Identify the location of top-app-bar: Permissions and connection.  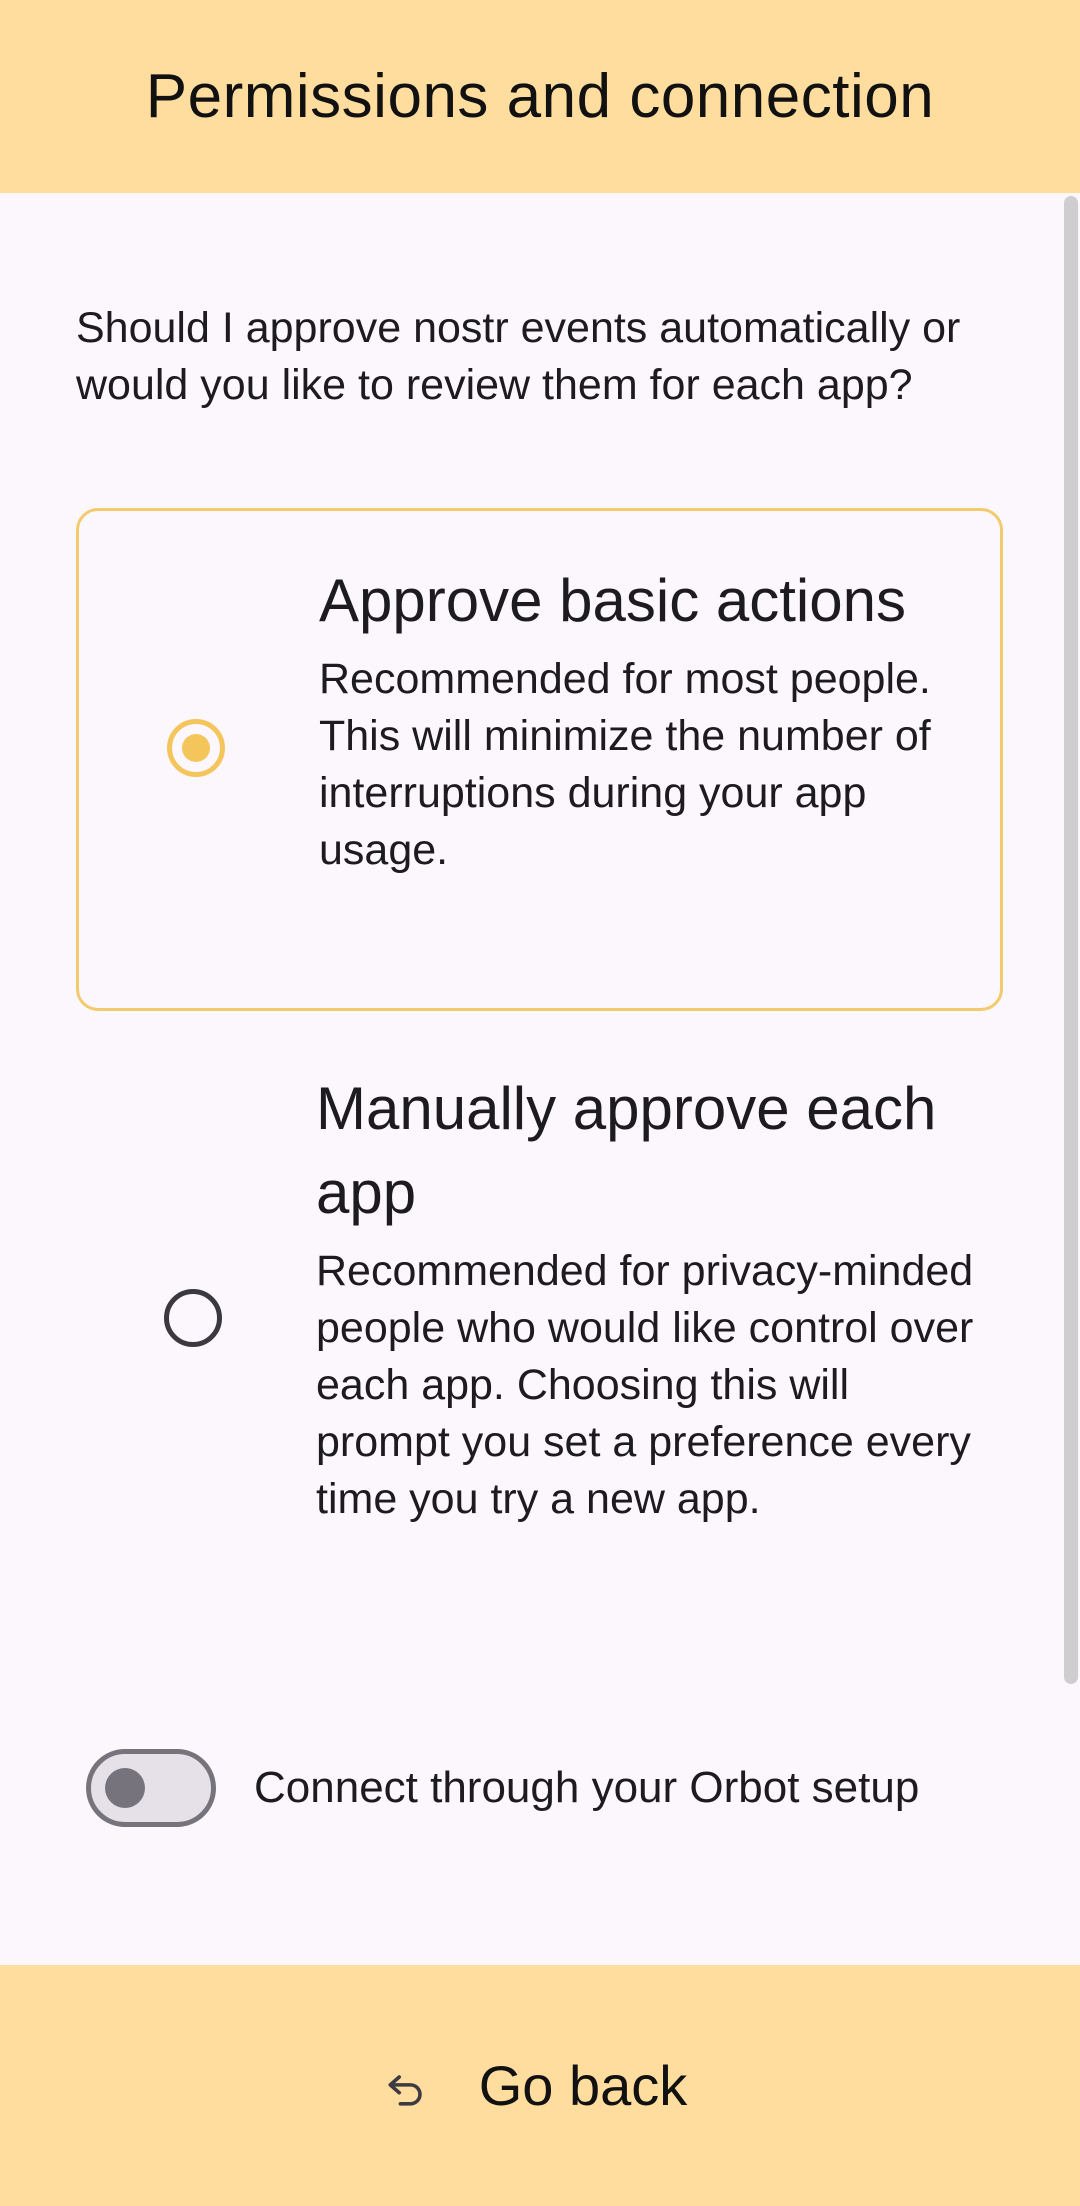
(540, 96).